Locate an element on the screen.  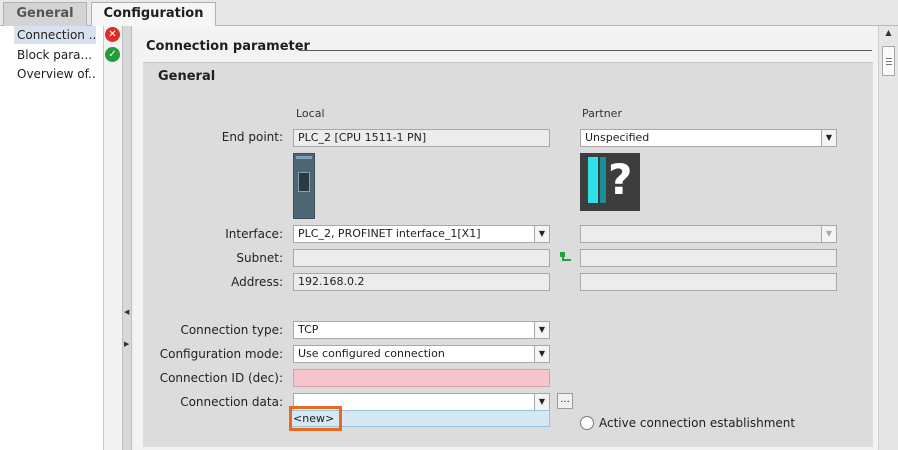
vertical-scrollbar: ▲ is located at coordinates (888, 238).